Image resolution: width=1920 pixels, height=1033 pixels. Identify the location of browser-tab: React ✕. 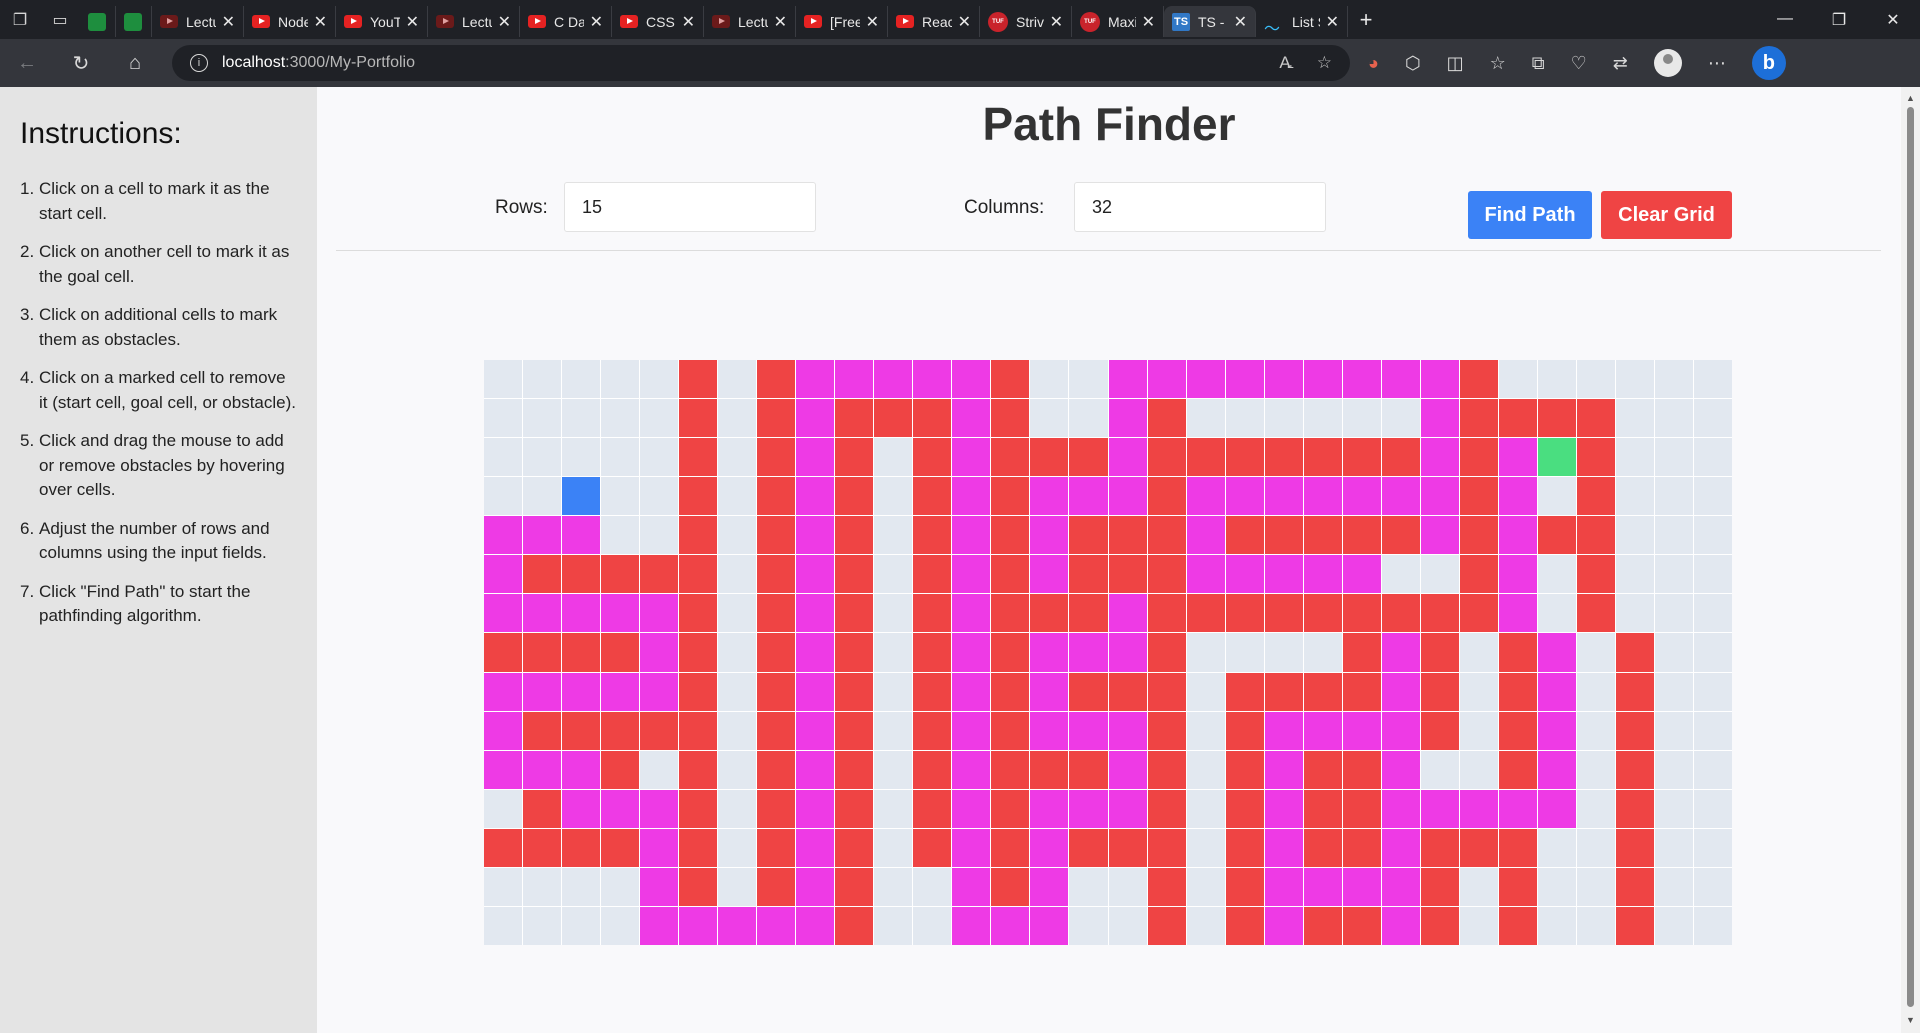
(934, 21).